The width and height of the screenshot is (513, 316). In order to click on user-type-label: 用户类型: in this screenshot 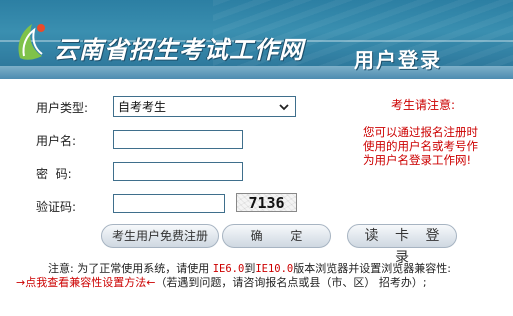, I will do `click(62, 108)`.